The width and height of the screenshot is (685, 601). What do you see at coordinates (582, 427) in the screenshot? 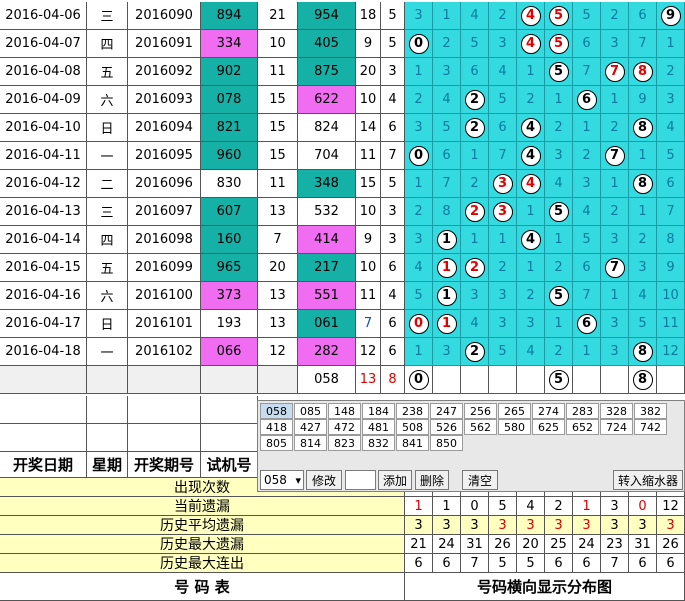
I see `number-option: 652` at bounding box center [582, 427].